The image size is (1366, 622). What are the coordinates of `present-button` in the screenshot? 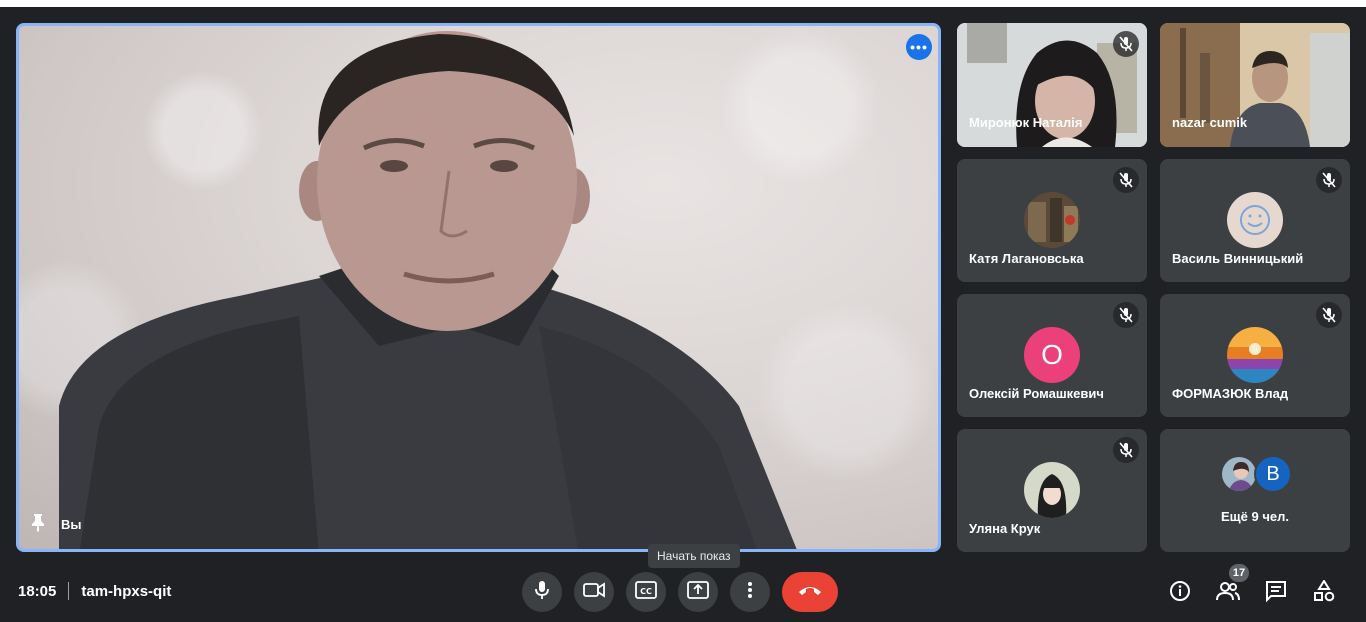 It's located at (698, 592).